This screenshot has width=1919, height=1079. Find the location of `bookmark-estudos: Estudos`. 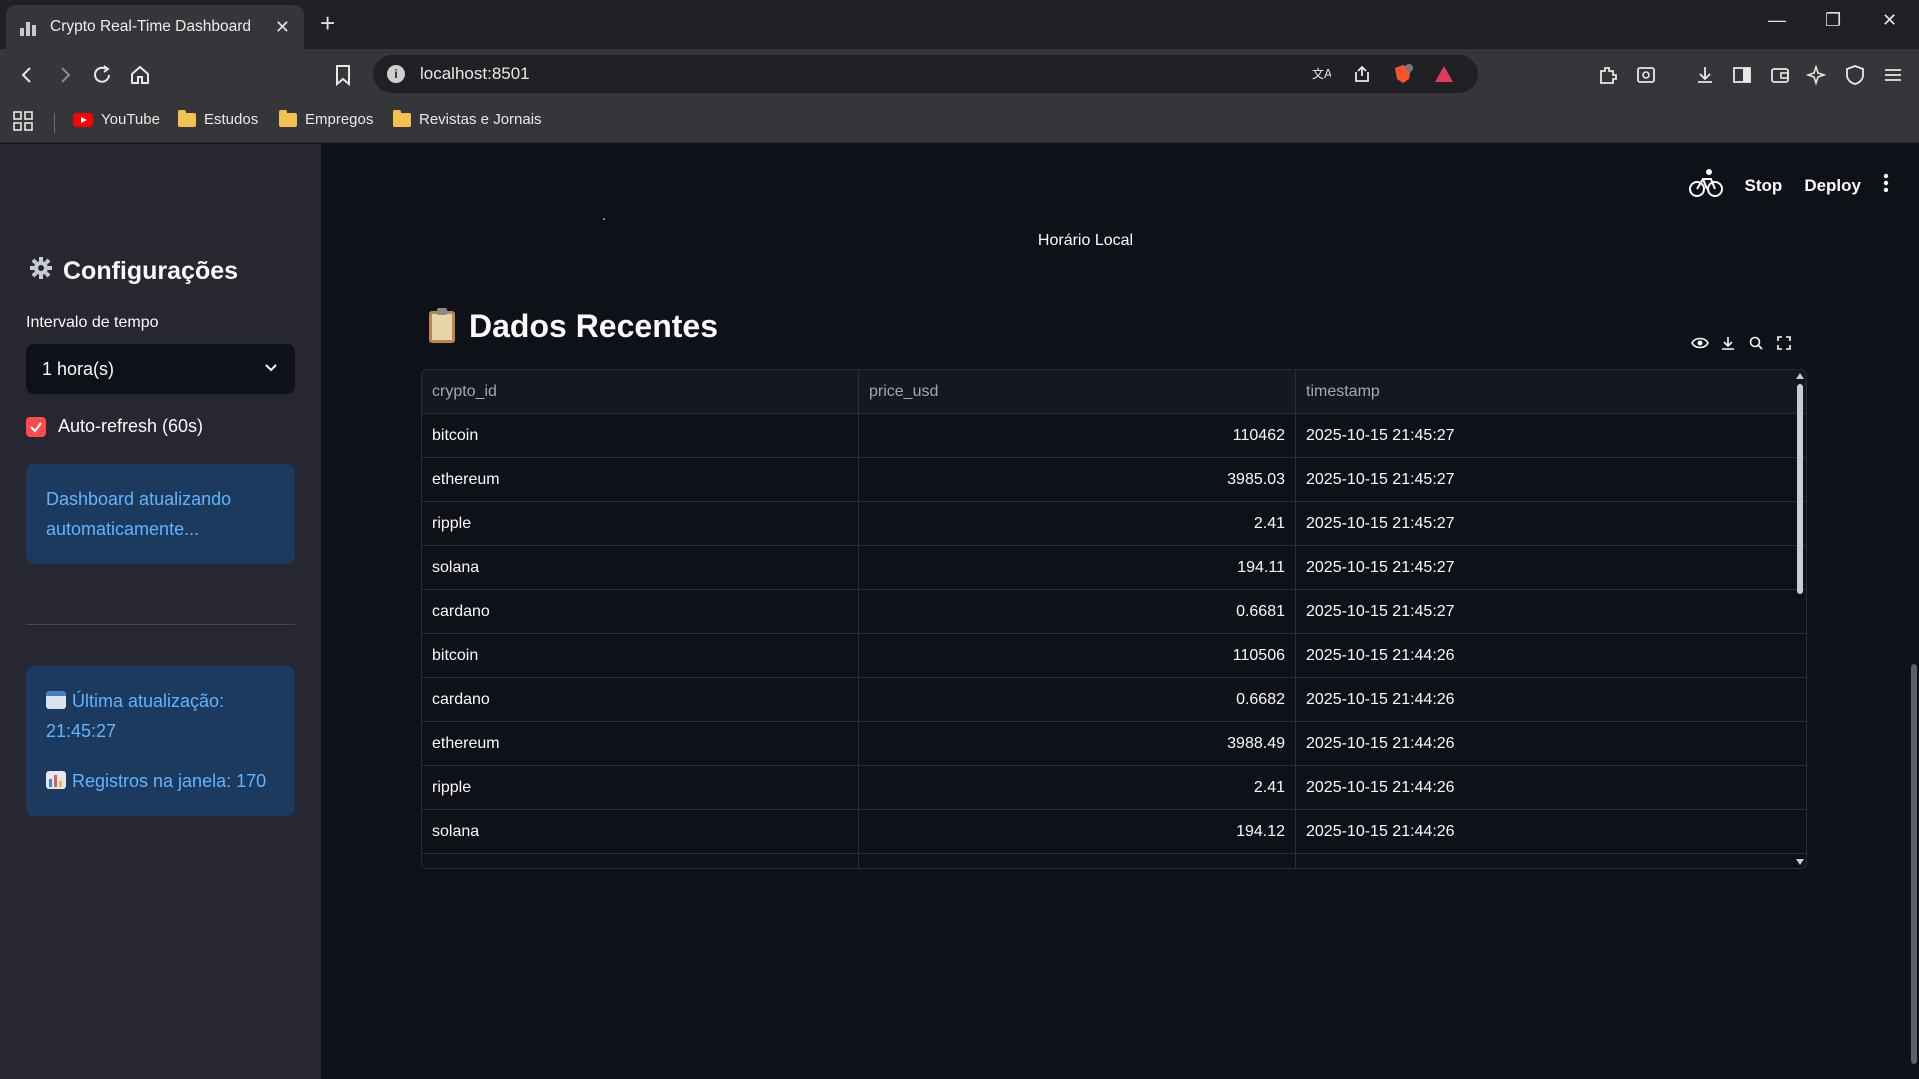

bookmark-estudos: Estudos is located at coordinates (218, 118).